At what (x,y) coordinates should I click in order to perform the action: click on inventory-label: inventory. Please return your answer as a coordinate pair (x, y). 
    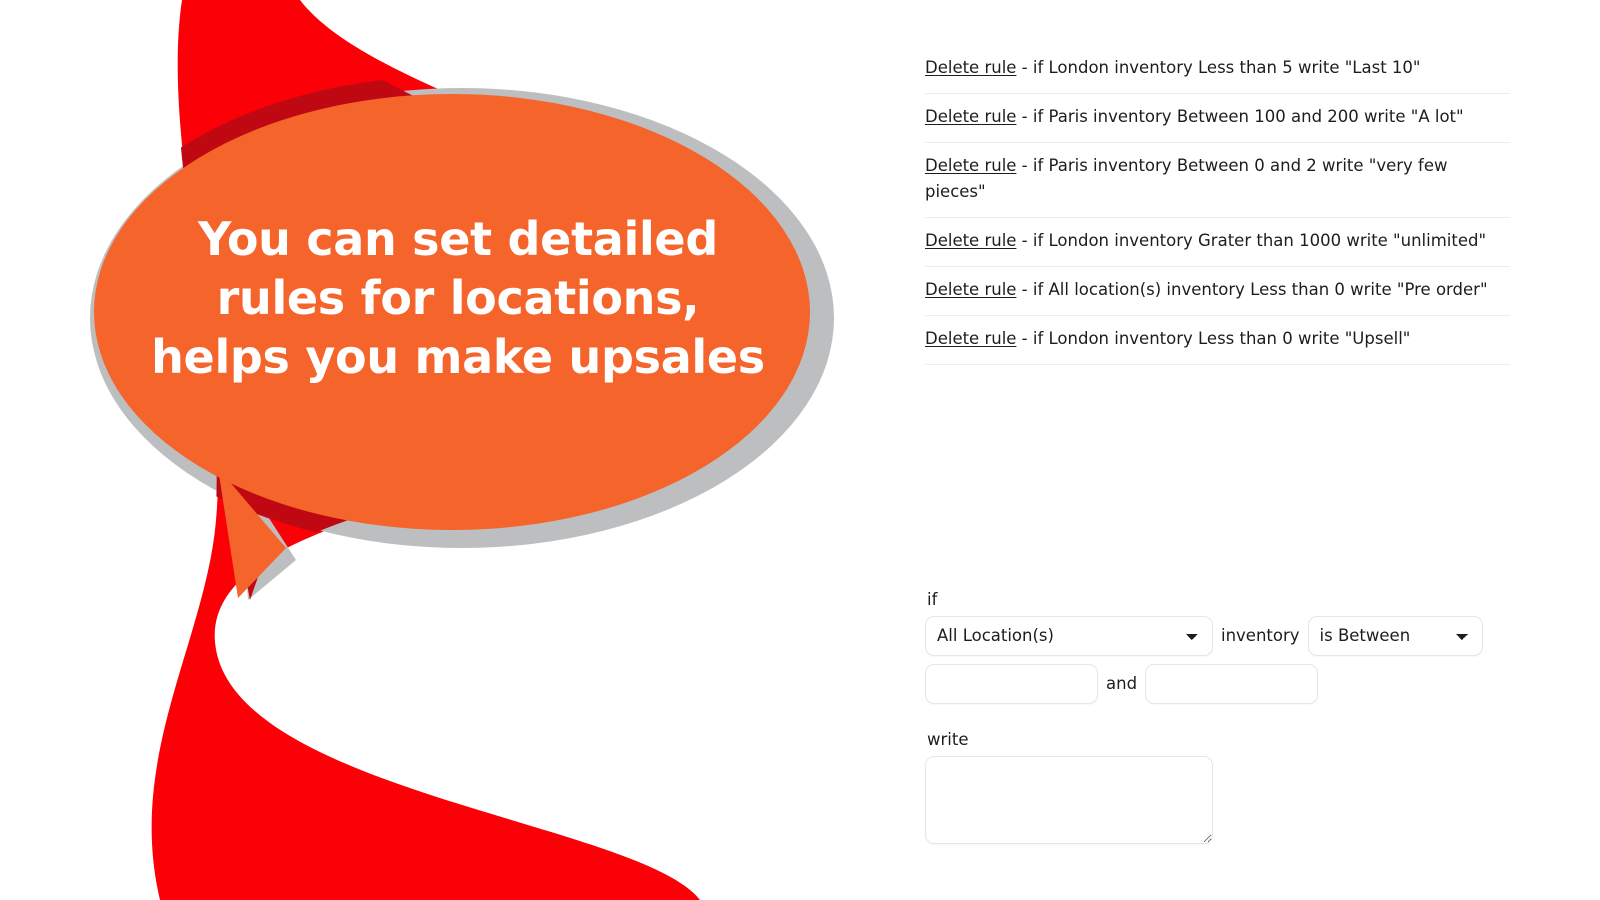
    Looking at the image, I should click on (1260, 636).